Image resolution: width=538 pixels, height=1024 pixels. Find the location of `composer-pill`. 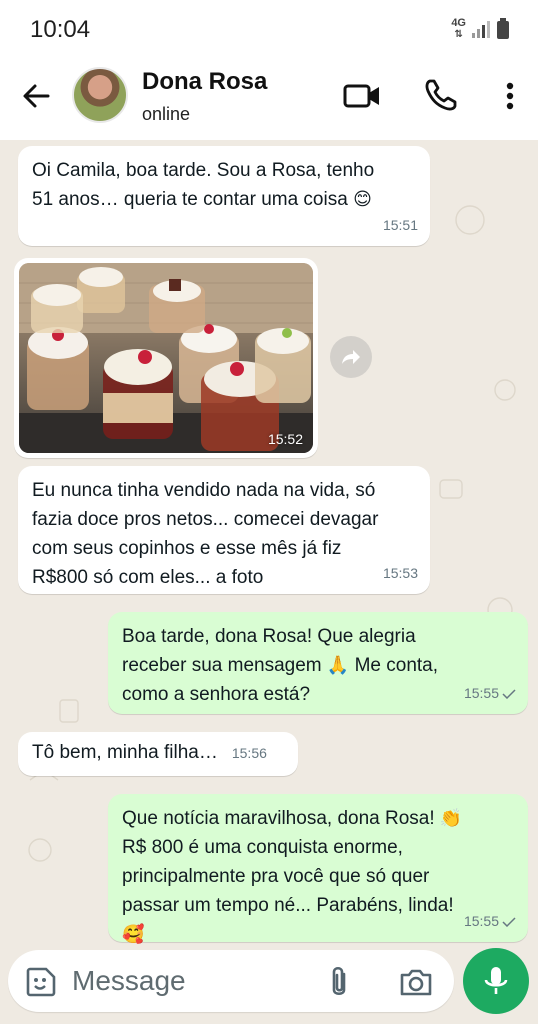

composer-pill is located at coordinates (231, 981).